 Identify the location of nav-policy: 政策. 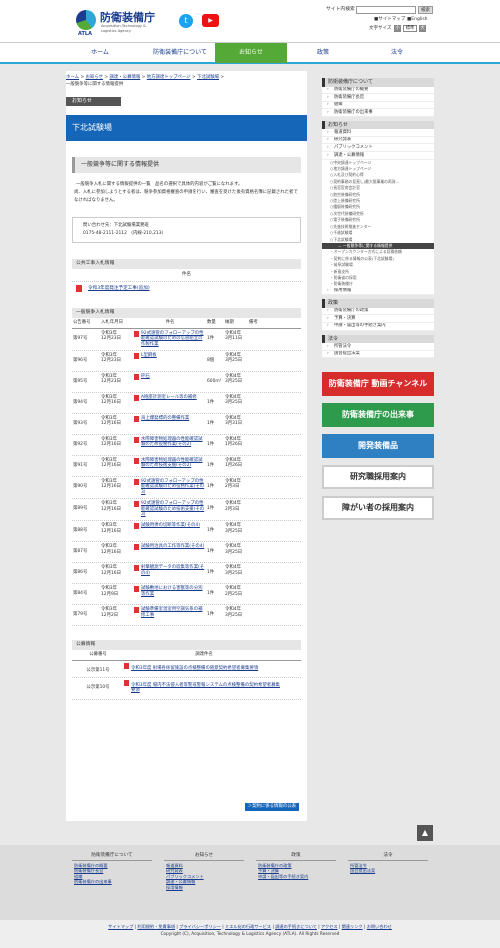
(323, 53).